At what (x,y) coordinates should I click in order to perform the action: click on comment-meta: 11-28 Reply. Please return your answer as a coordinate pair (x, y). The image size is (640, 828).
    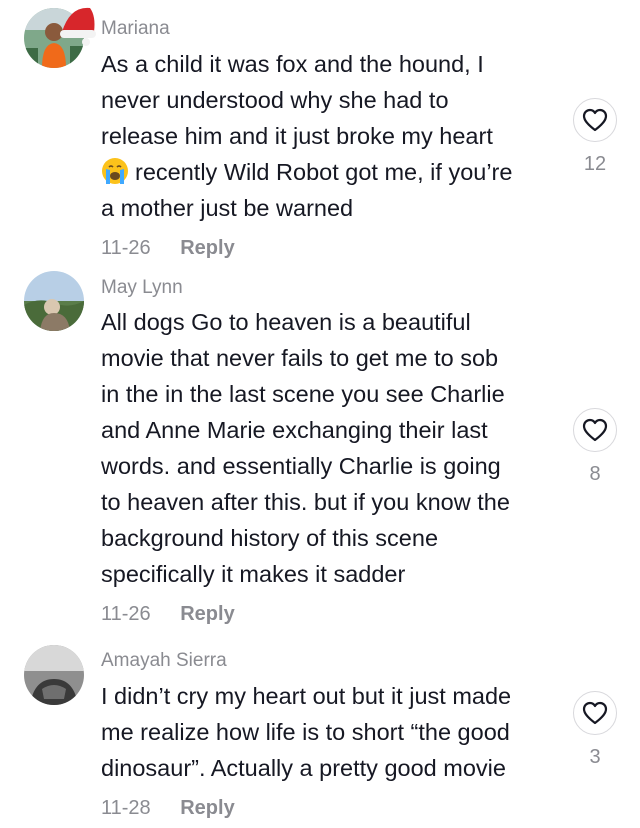
    Looking at the image, I should click on (168, 808).